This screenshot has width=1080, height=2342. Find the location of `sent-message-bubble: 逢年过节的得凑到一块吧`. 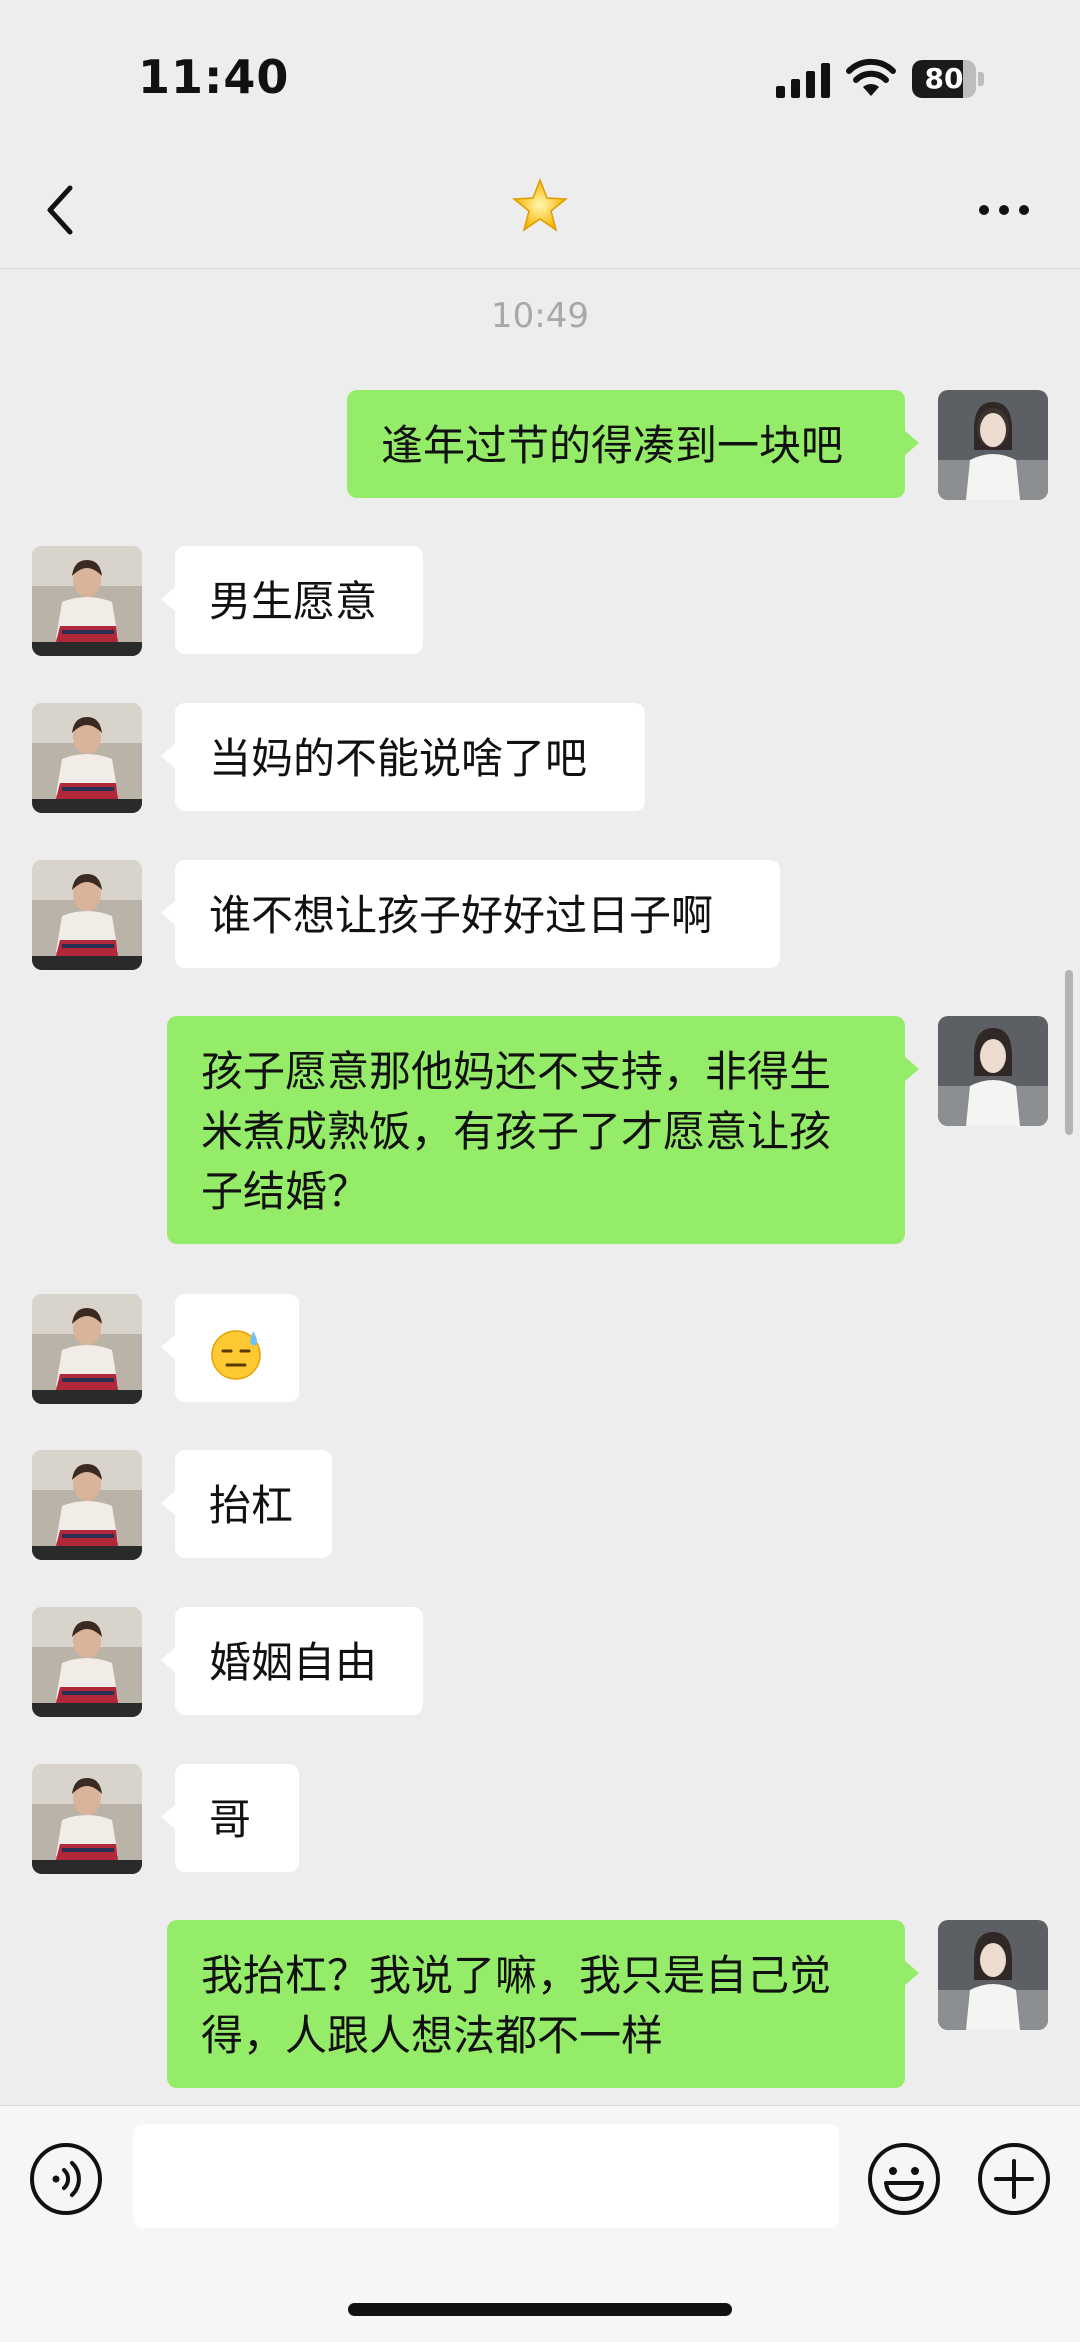

sent-message-bubble: 逢年过节的得凑到一块吧 is located at coordinates (633, 444).